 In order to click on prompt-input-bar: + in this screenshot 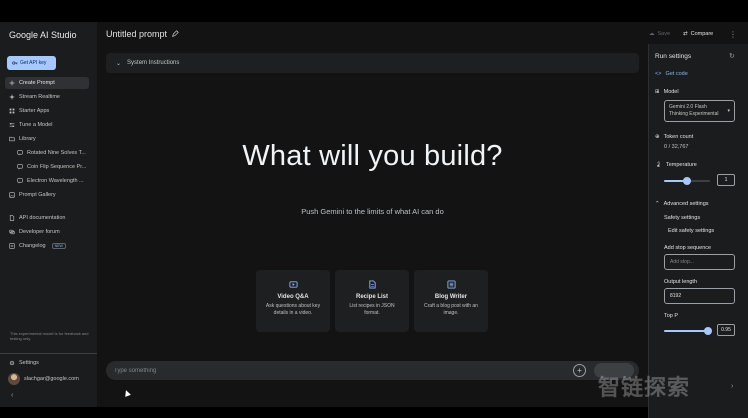, I will do `click(372, 370)`.